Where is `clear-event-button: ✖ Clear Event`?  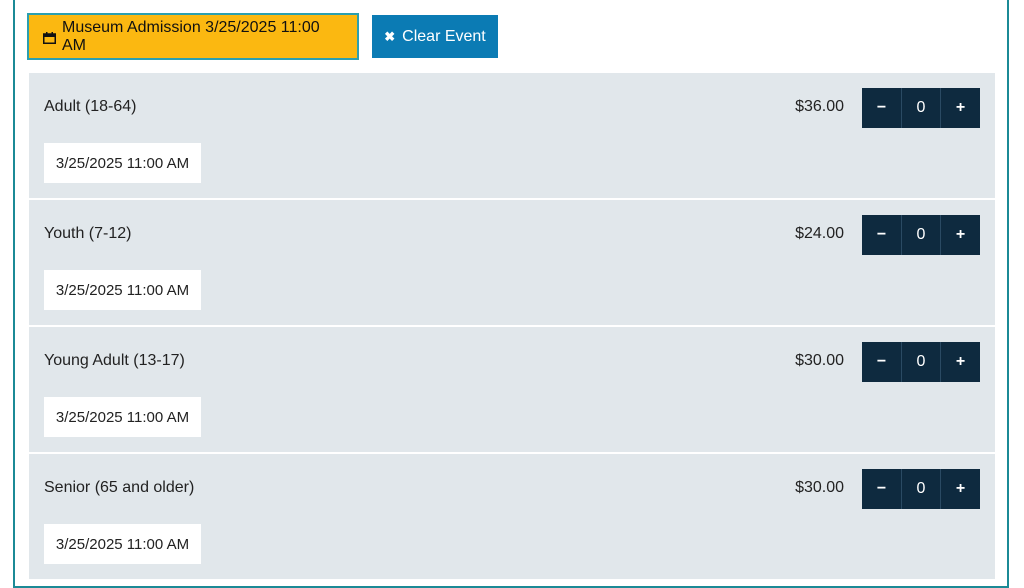
clear-event-button: ✖ Clear Event is located at coordinates (435, 36).